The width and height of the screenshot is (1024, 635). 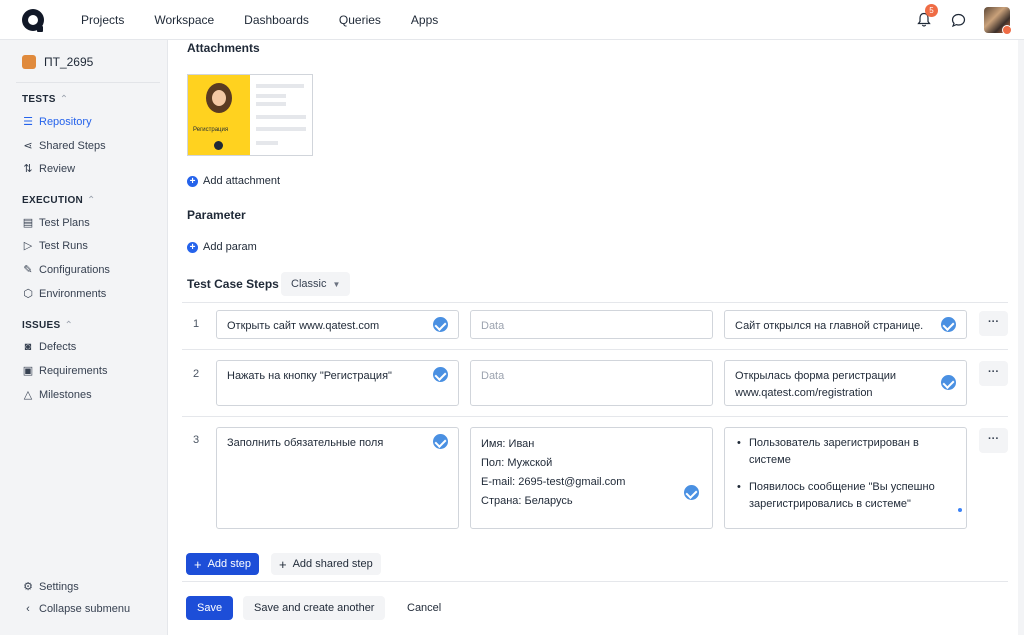 What do you see at coordinates (242, 181) in the screenshot?
I see `add-attachment-label: Add attachment` at bounding box center [242, 181].